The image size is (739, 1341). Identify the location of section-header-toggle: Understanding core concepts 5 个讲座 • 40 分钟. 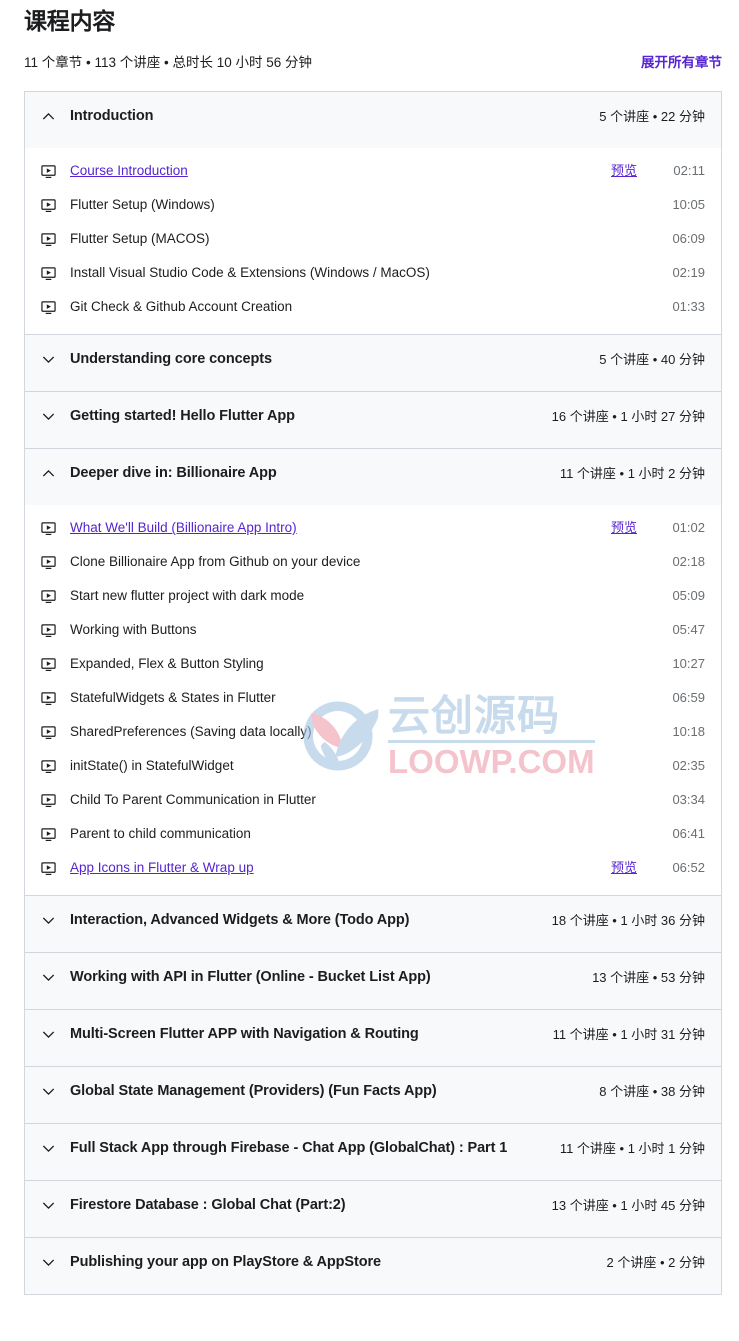
(373, 363).